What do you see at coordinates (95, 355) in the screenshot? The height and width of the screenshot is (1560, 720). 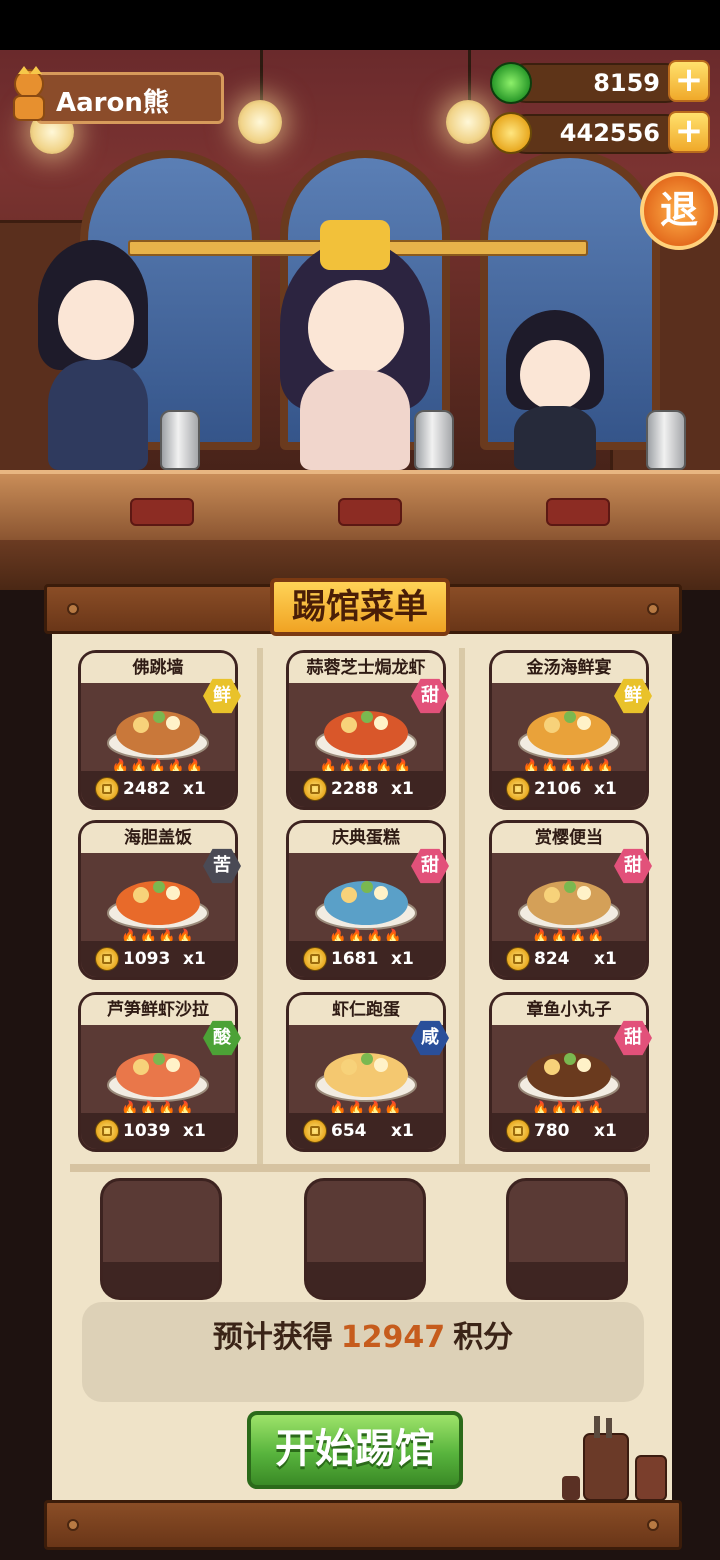 I see `chef-character-left` at bounding box center [95, 355].